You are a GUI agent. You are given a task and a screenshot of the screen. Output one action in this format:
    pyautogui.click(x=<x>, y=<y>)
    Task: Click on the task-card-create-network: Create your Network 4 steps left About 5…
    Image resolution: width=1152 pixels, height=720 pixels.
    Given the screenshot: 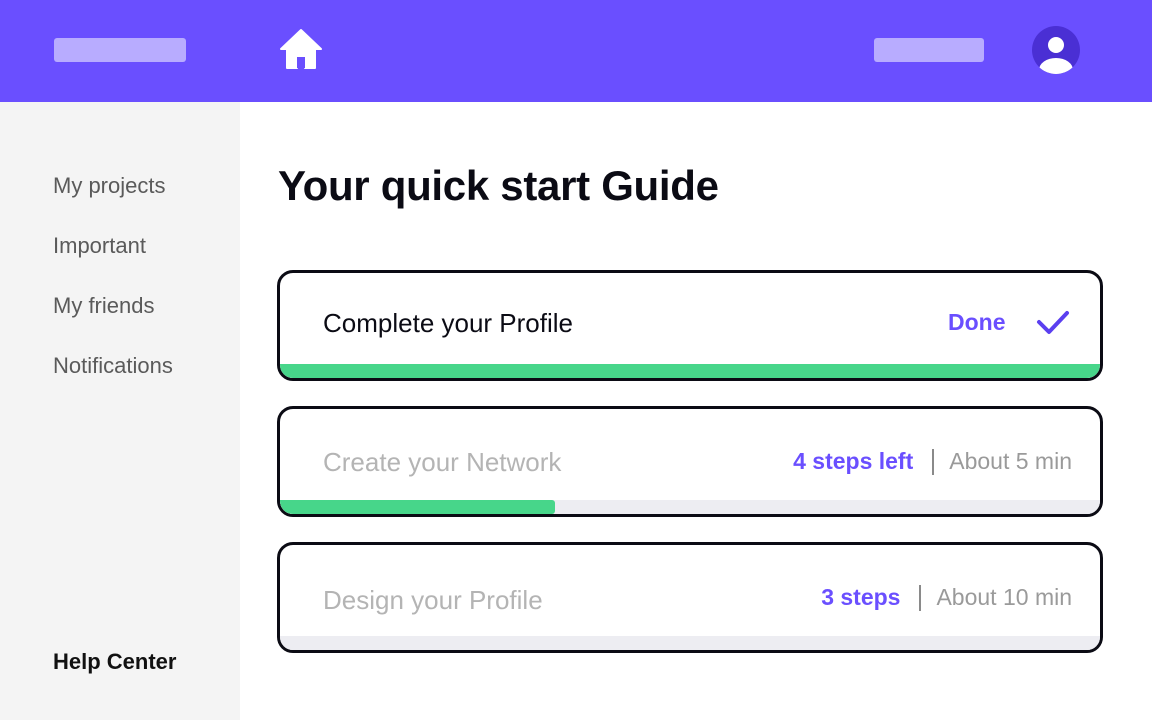 What is the action you would take?
    pyautogui.click(x=690, y=461)
    